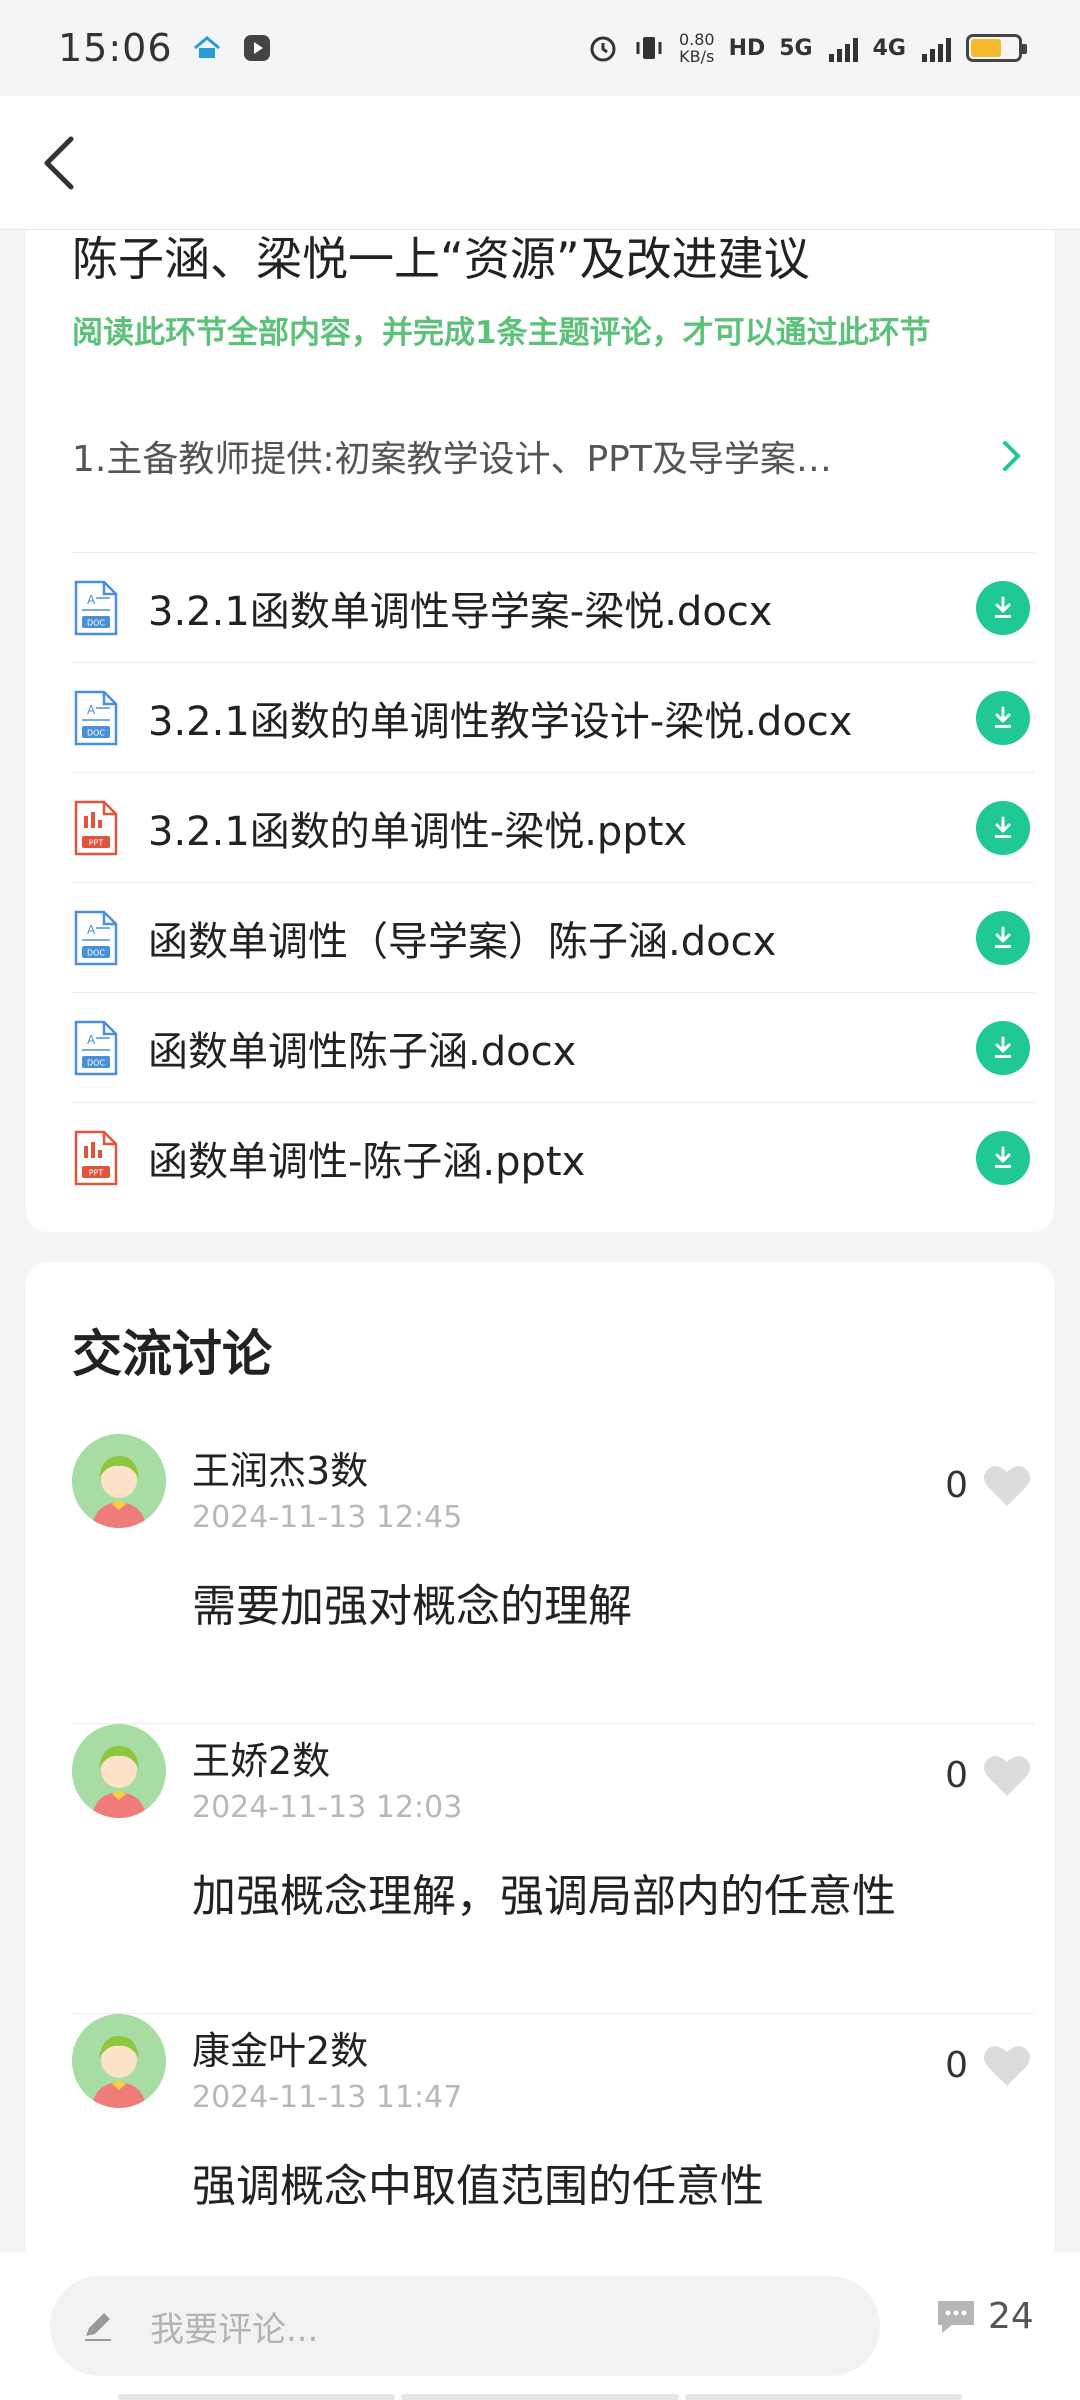 The height and width of the screenshot is (2400, 1080). I want to click on comment-count-button: 24, so click(984, 2316).